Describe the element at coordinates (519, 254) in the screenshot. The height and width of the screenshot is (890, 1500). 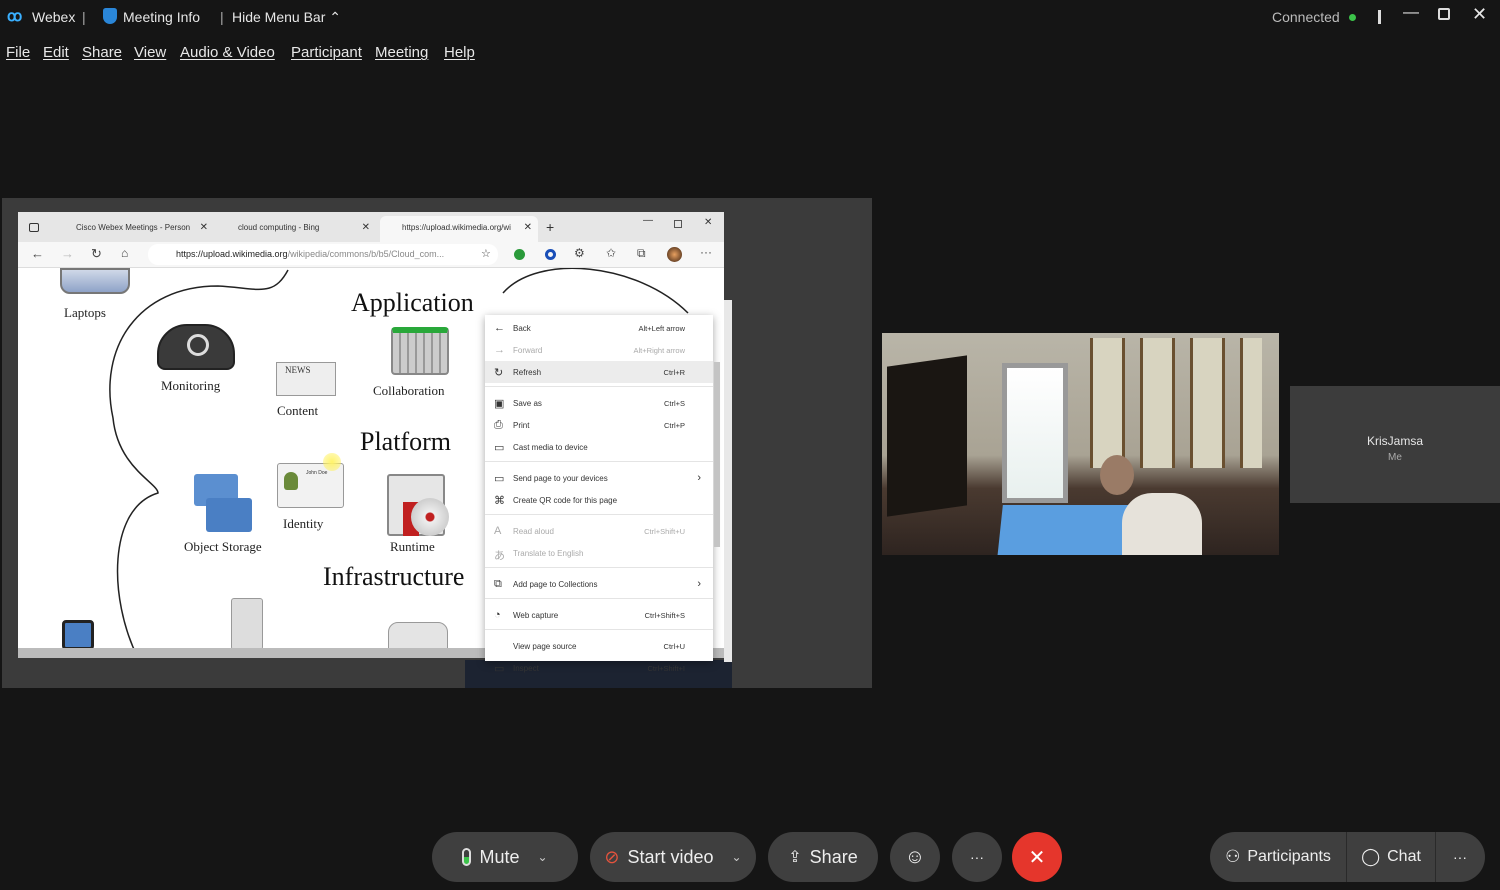
I see `extension-check-icon` at that location.